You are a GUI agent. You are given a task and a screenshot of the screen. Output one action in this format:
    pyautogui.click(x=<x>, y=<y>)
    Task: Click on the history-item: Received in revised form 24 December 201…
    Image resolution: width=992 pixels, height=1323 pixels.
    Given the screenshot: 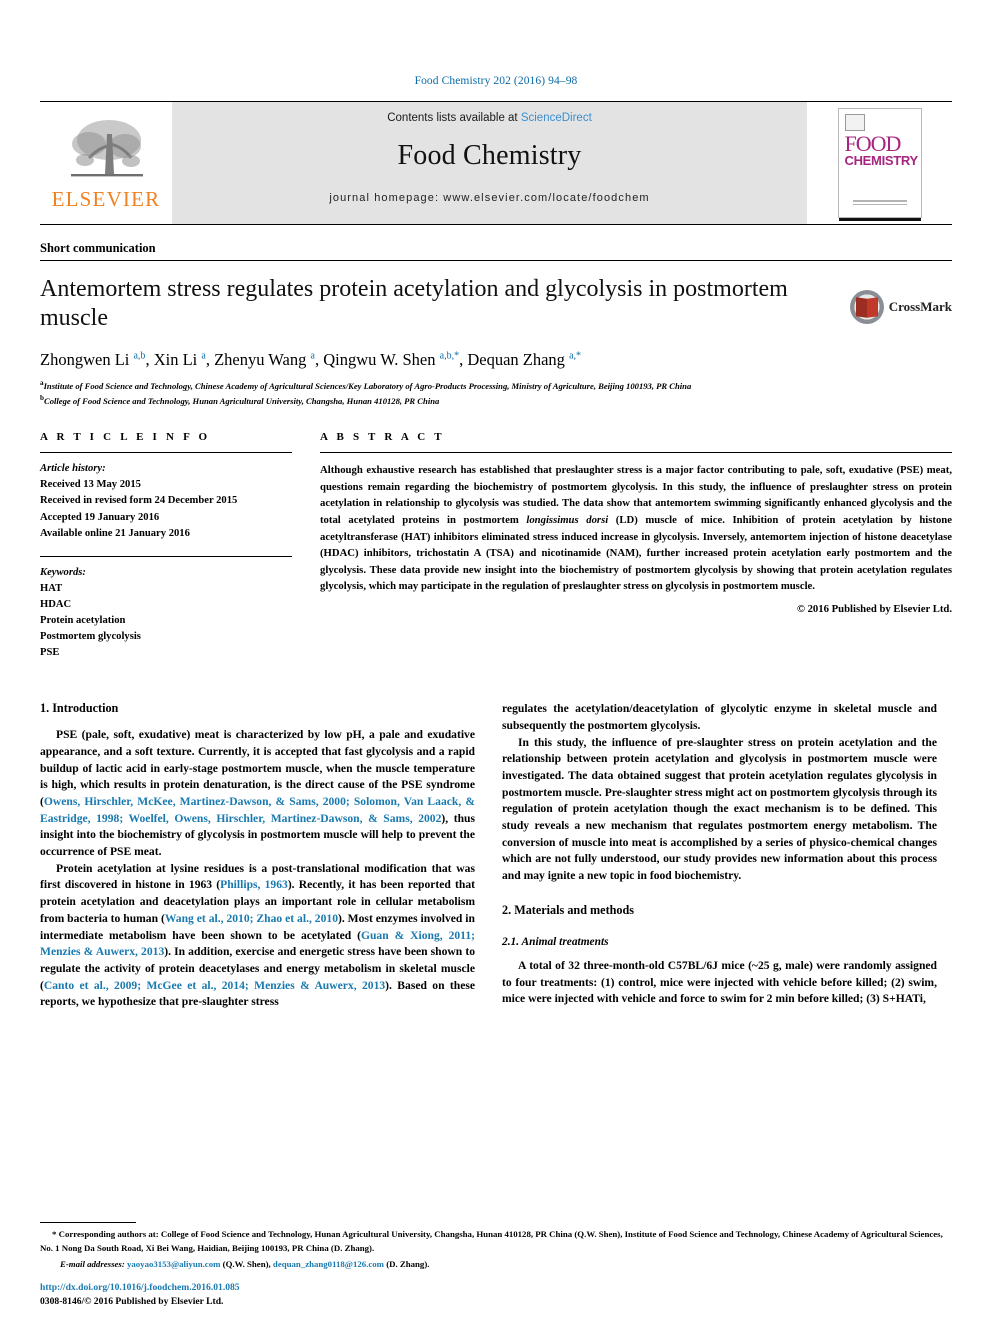 What is the action you would take?
    pyautogui.click(x=139, y=501)
    